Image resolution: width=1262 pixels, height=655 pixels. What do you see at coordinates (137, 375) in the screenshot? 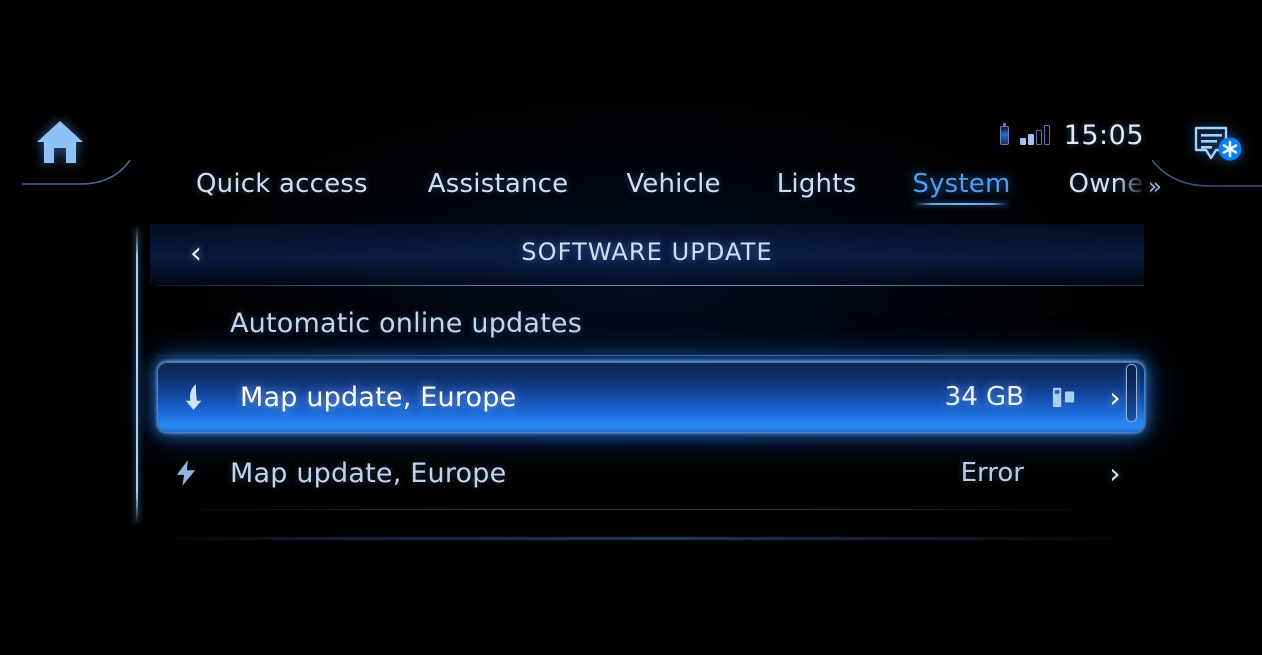
I see `panel-accent-line` at bounding box center [137, 375].